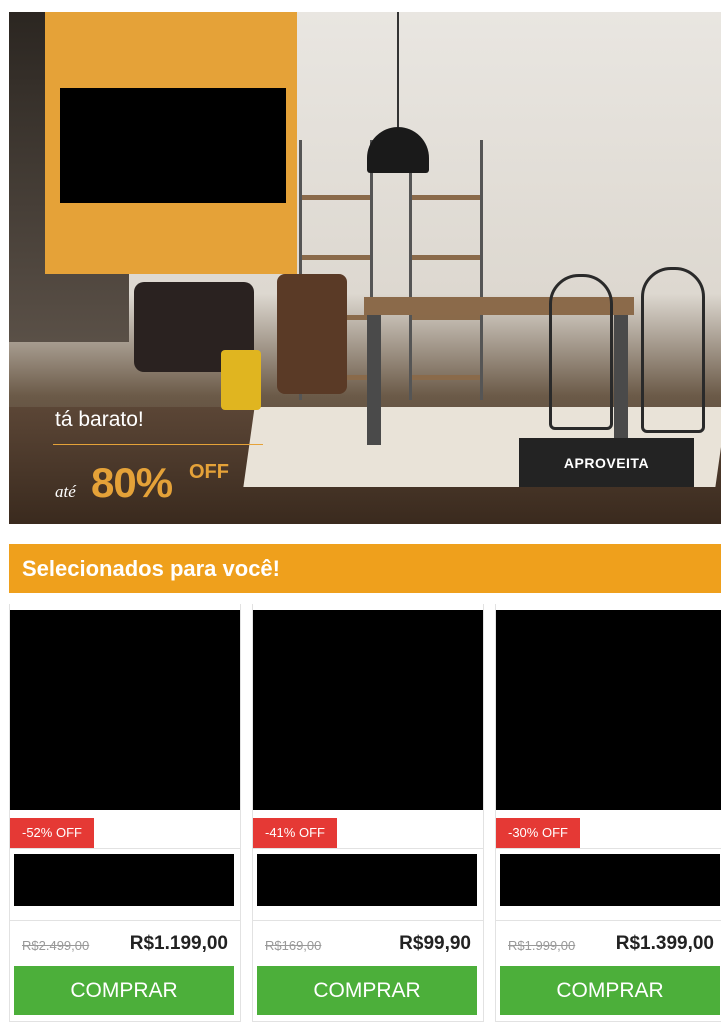 This screenshot has width=721, height=1022. Describe the element at coordinates (52, 833) in the screenshot. I see `discount-badge: -52% OFF` at that location.